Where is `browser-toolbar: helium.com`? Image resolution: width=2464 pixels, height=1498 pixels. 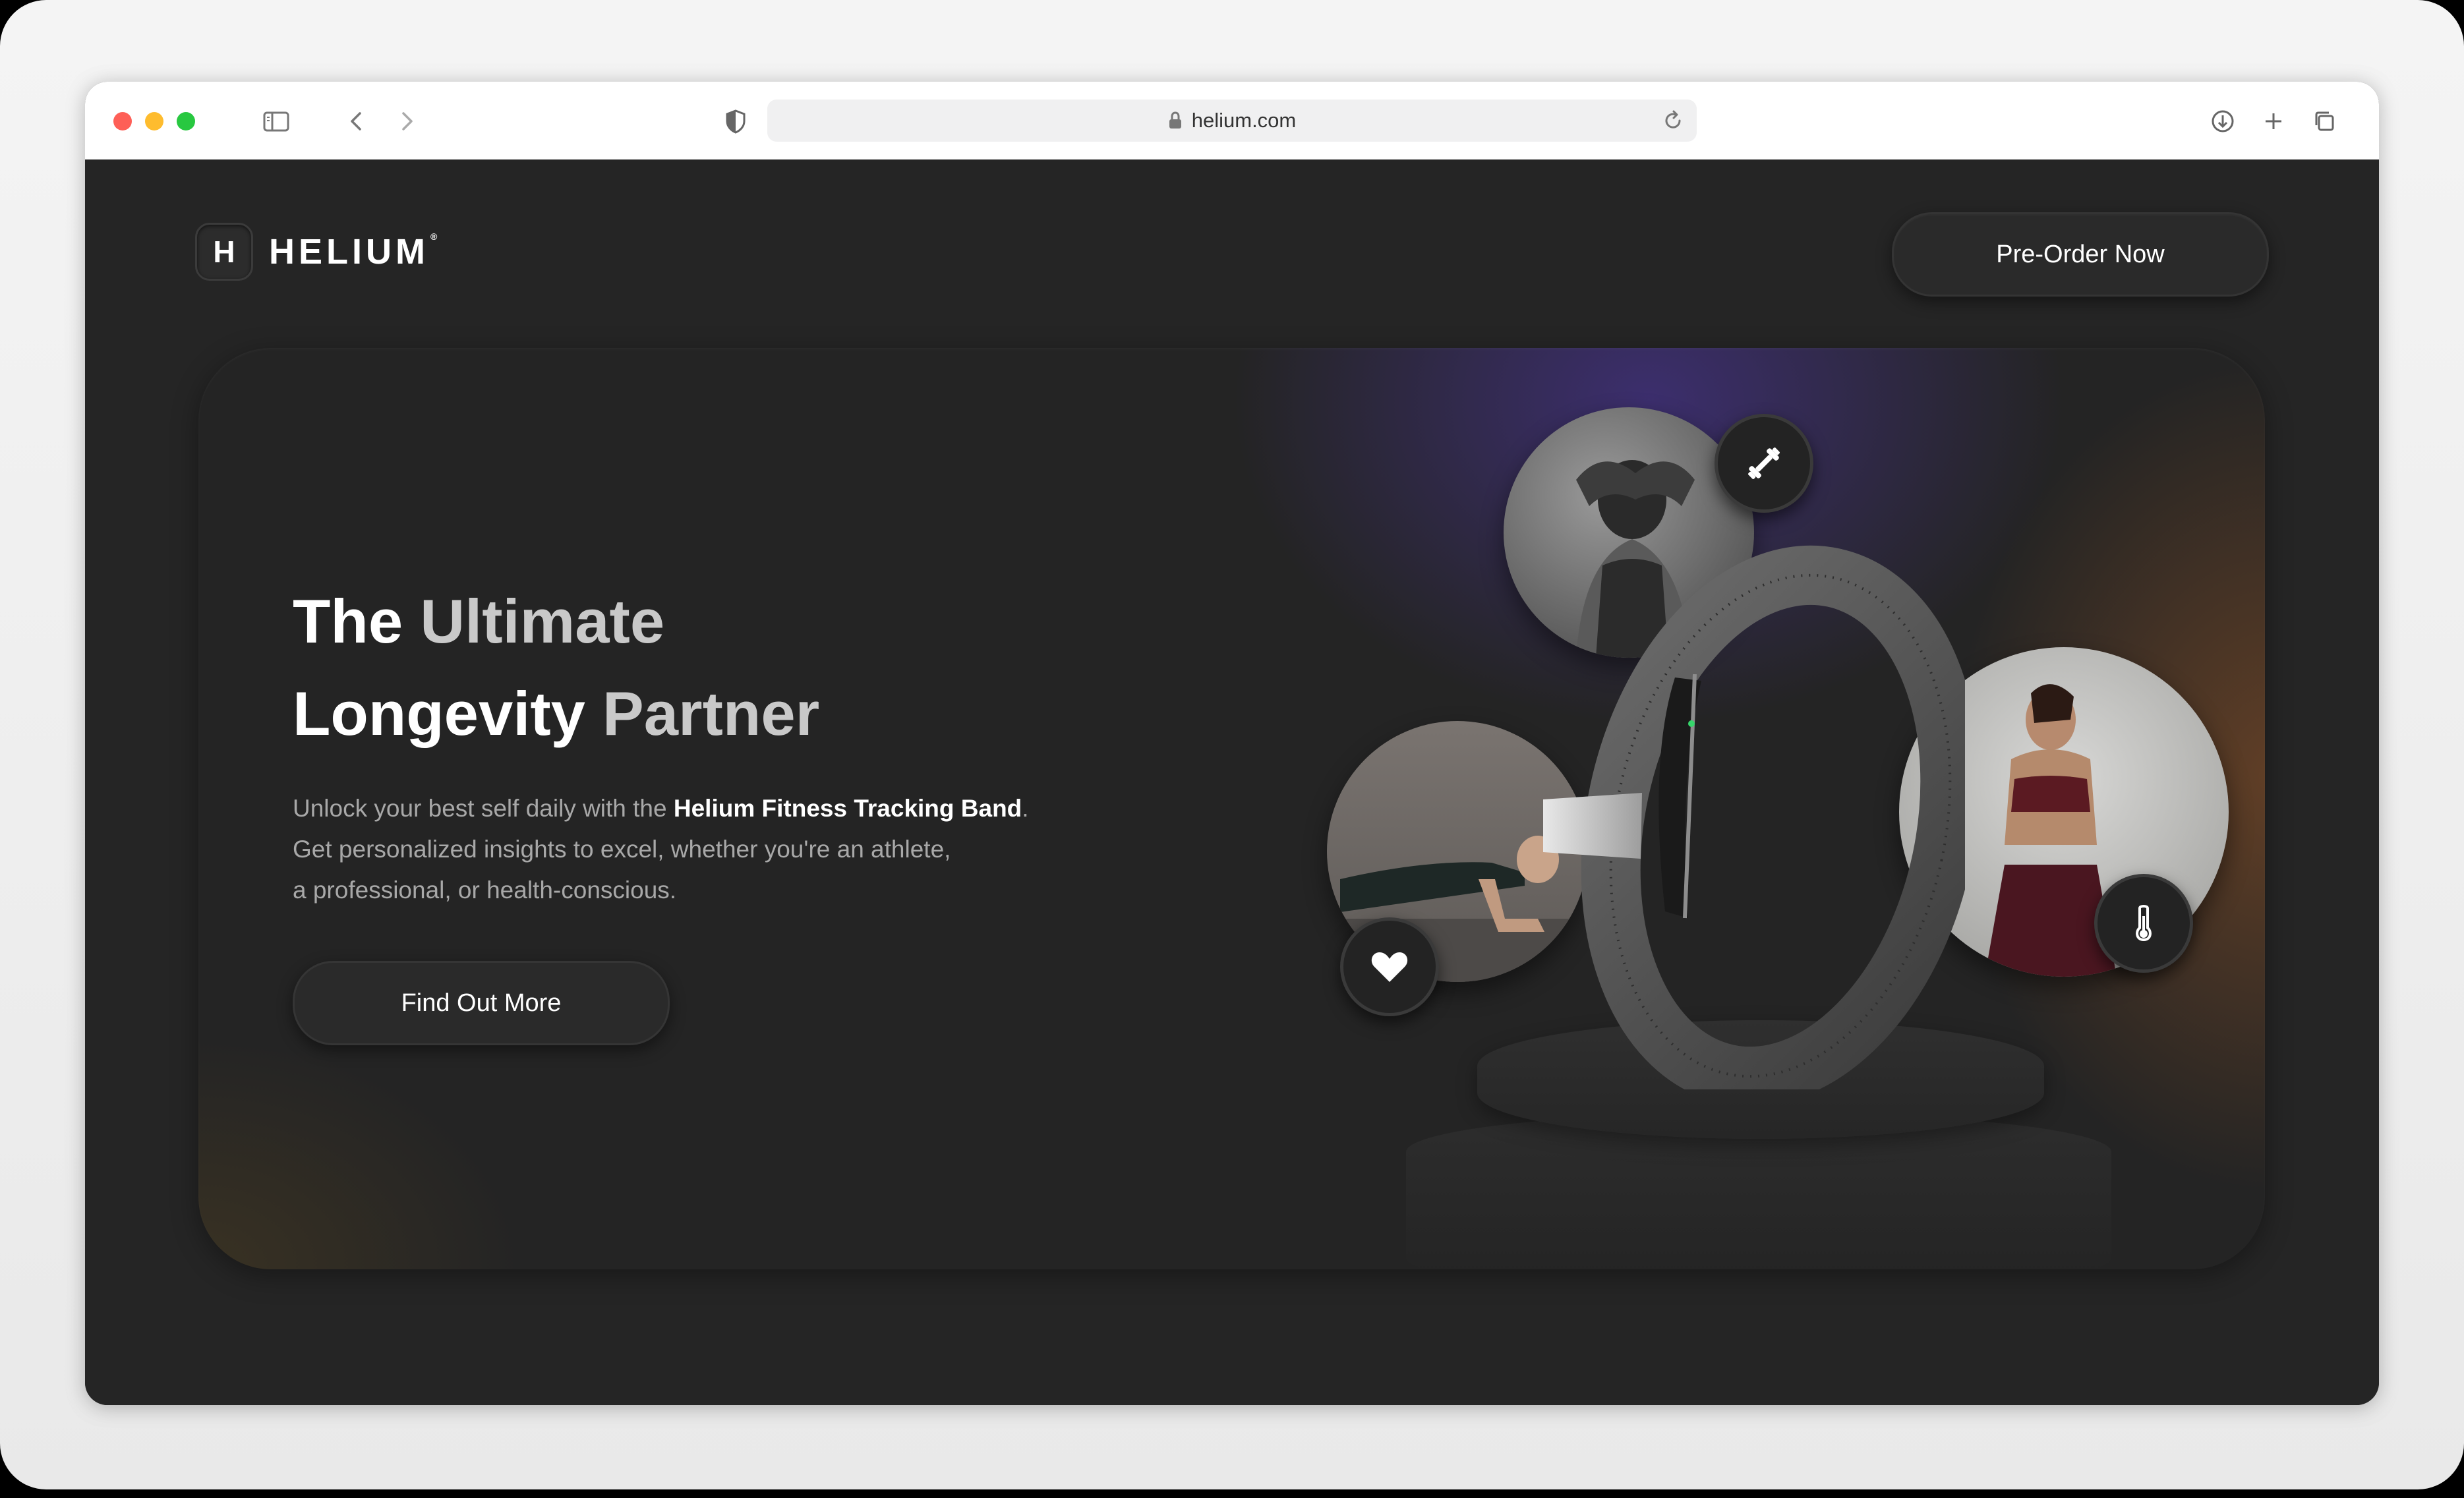
browser-toolbar: helium.com is located at coordinates (1232, 121).